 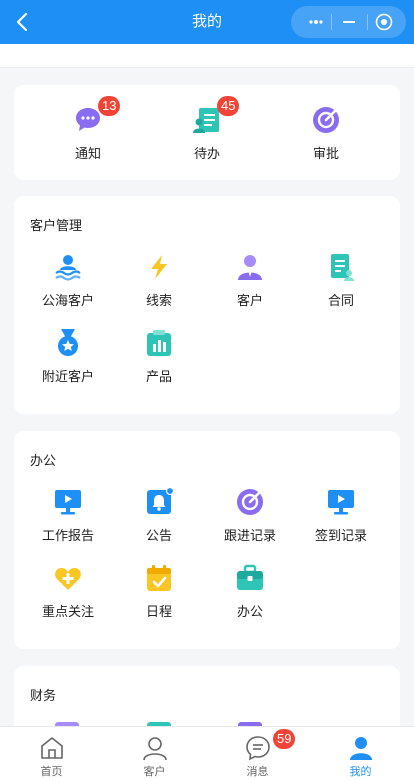 What do you see at coordinates (67, 611) in the screenshot?
I see `office-item-label: 重点关注` at bounding box center [67, 611].